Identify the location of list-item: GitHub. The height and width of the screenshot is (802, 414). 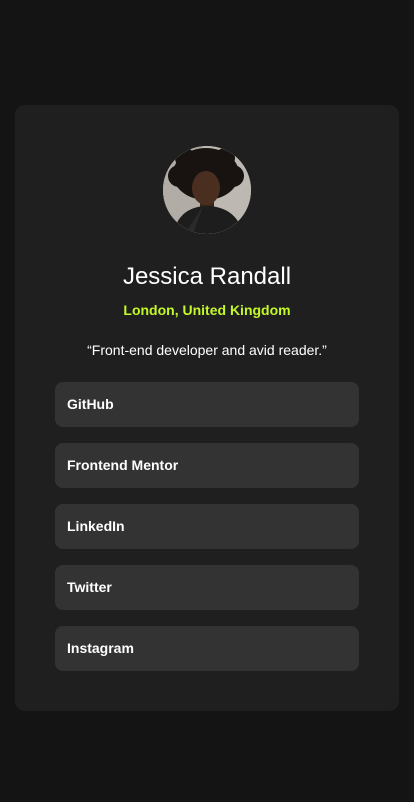
(207, 404).